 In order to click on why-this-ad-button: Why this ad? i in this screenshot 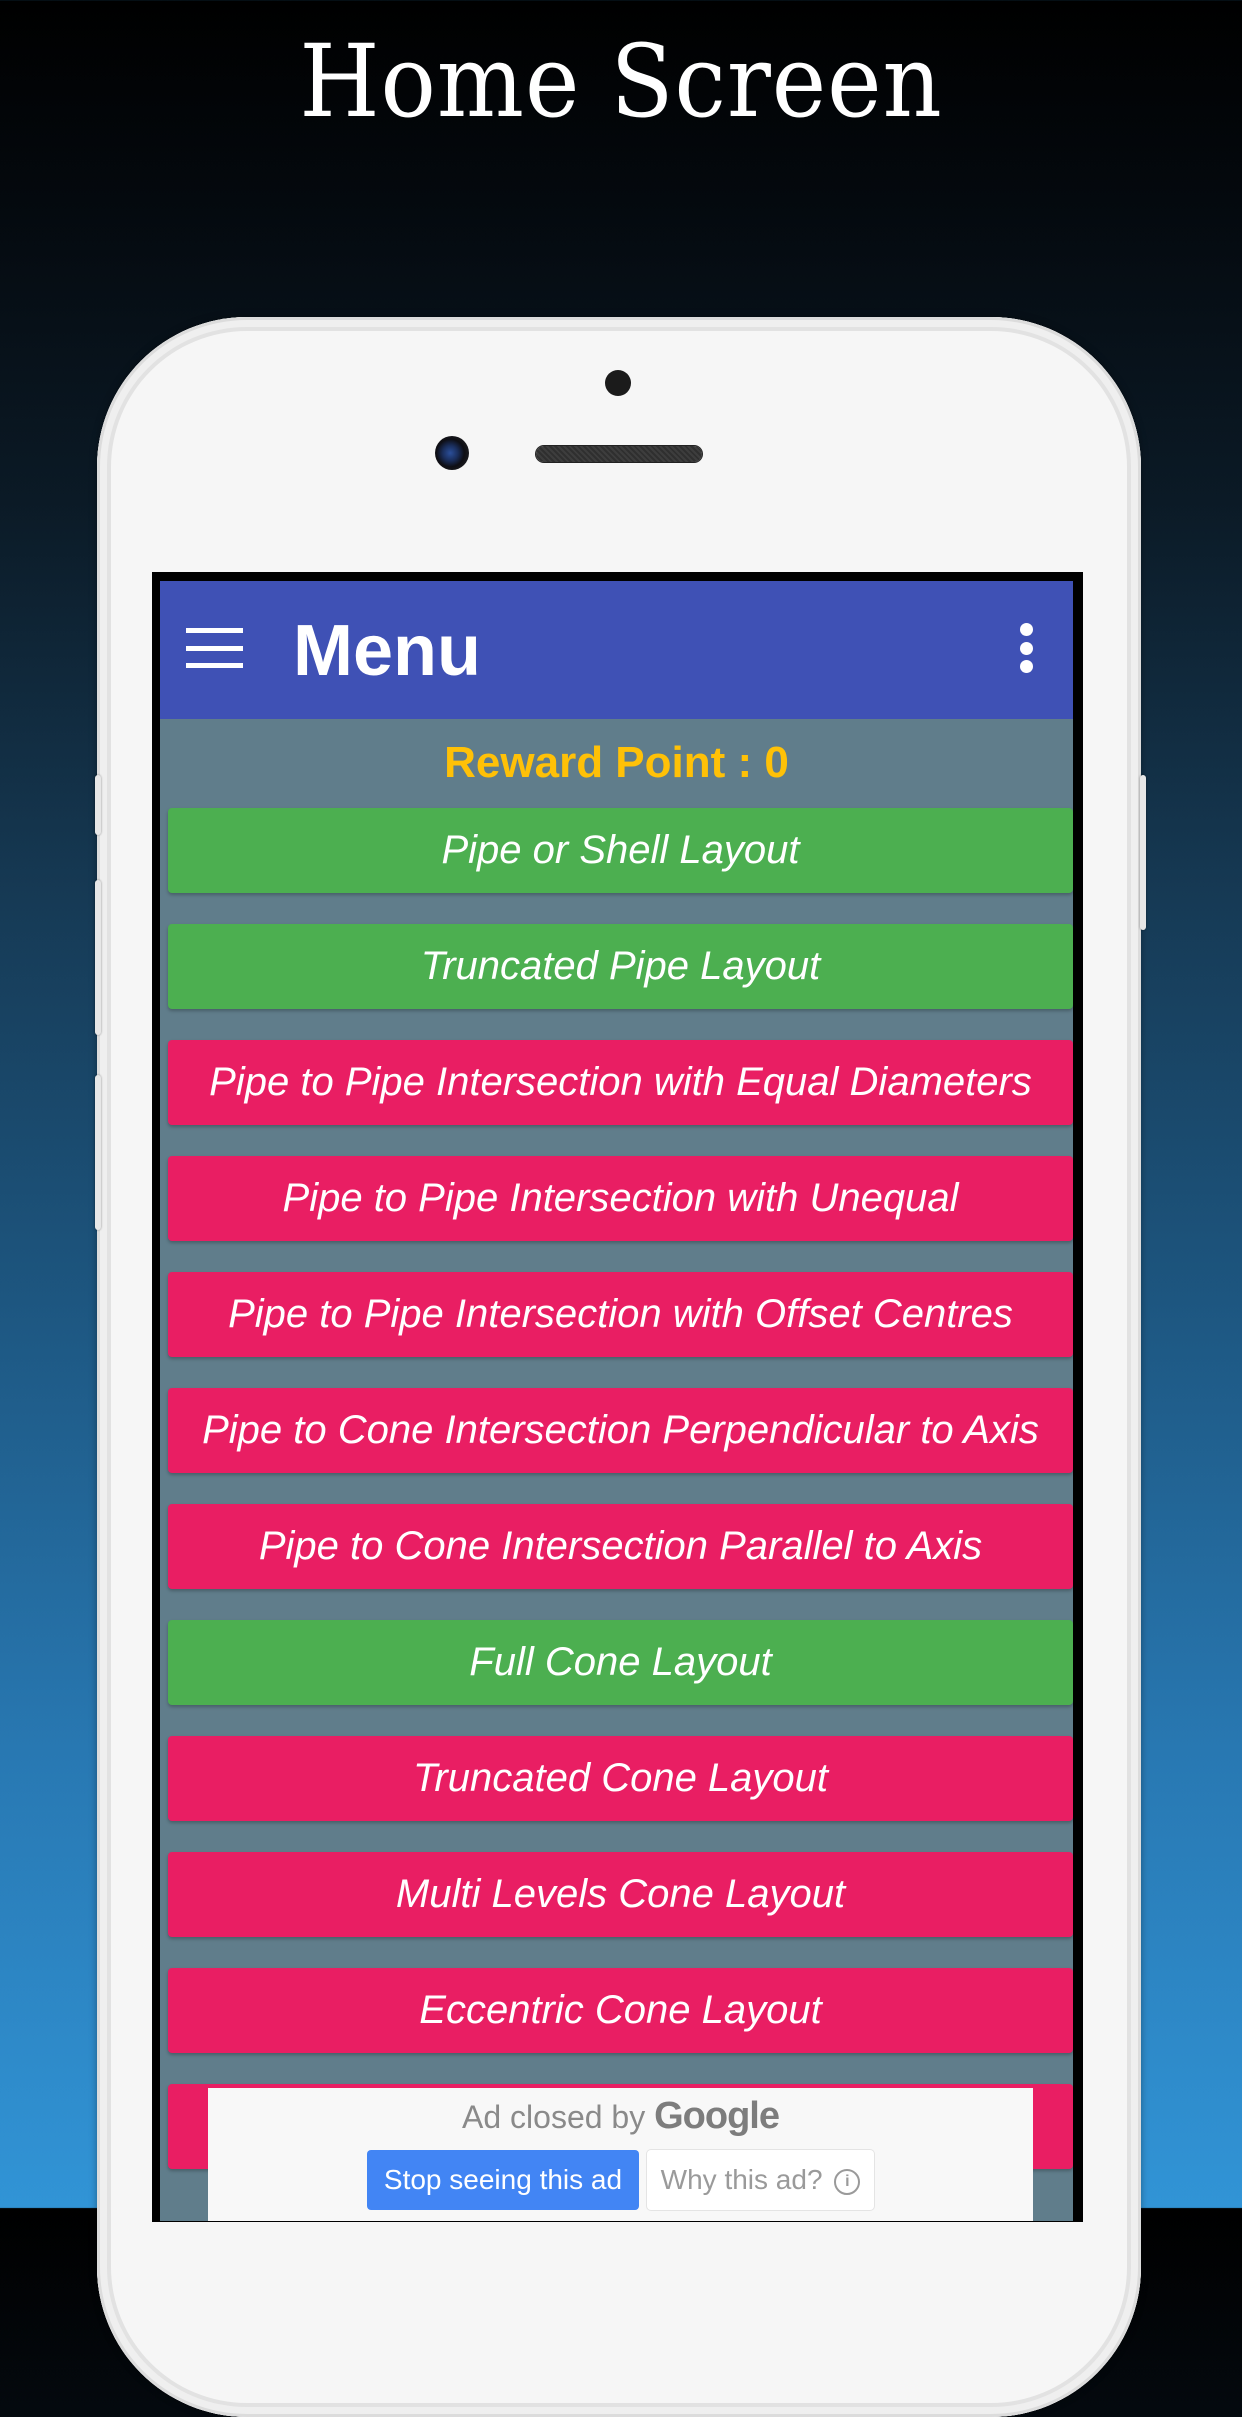, I will do `click(760, 2180)`.